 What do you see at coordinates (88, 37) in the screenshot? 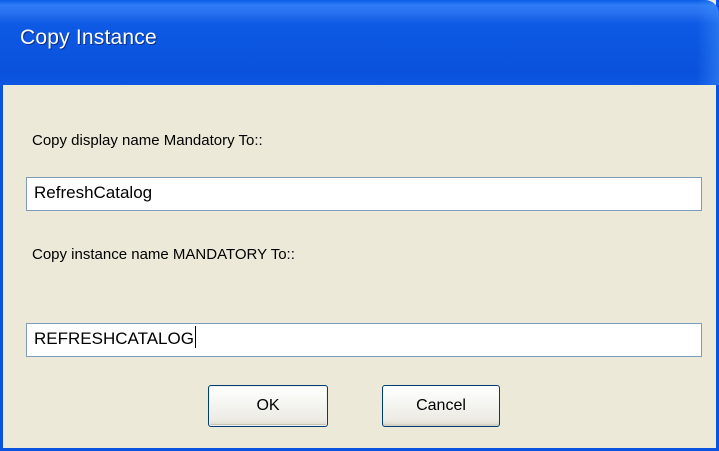
I see `dialog-title: Copy Instance` at bounding box center [88, 37].